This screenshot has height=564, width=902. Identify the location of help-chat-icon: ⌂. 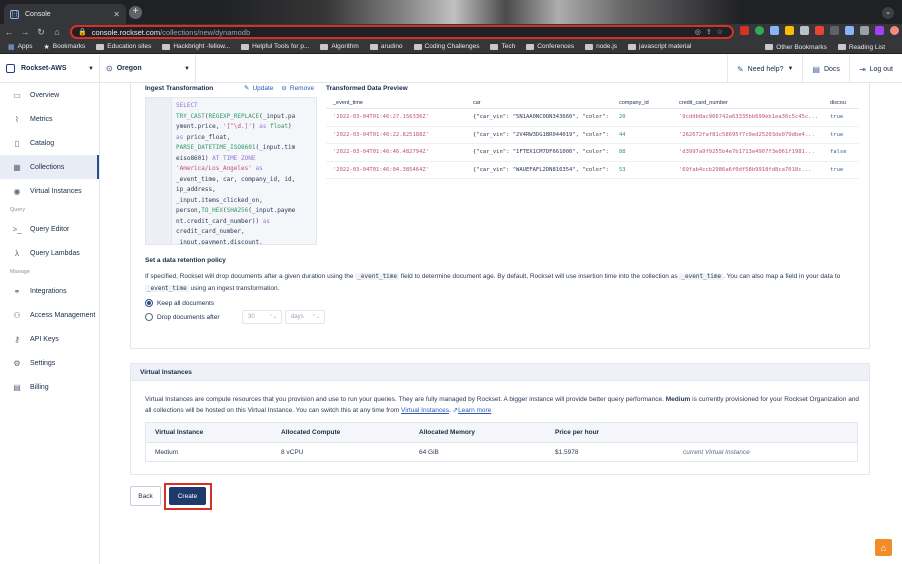
(883, 547).